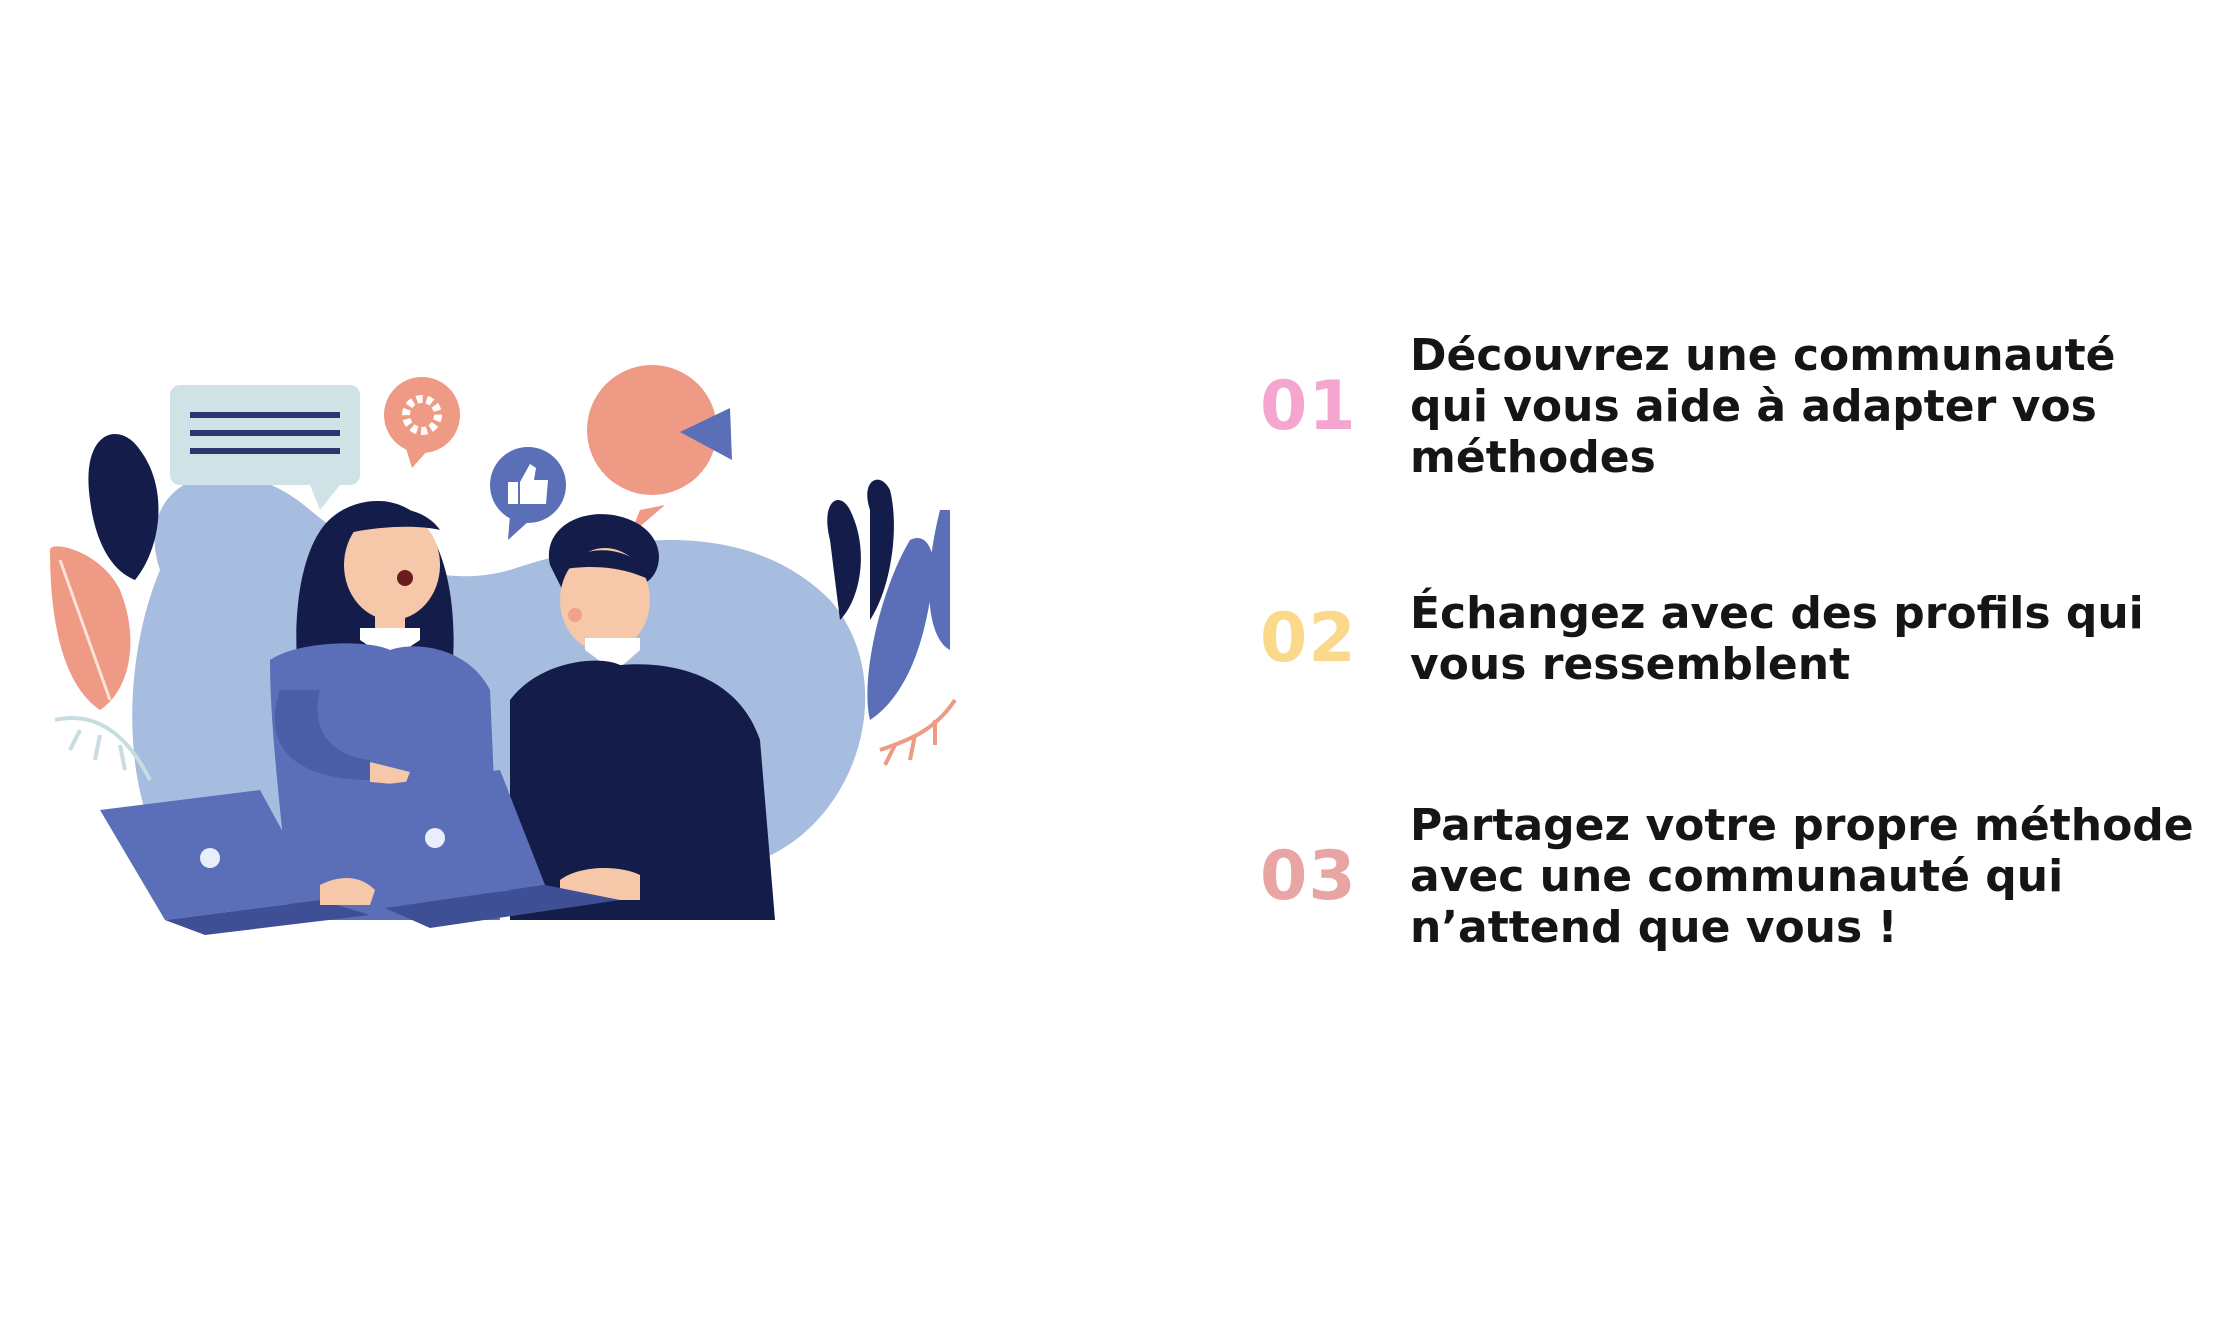  What do you see at coordinates (1308, 638) in the screenshot?
I see `feature-number-2: 02` at bounding box center [1308, 638].